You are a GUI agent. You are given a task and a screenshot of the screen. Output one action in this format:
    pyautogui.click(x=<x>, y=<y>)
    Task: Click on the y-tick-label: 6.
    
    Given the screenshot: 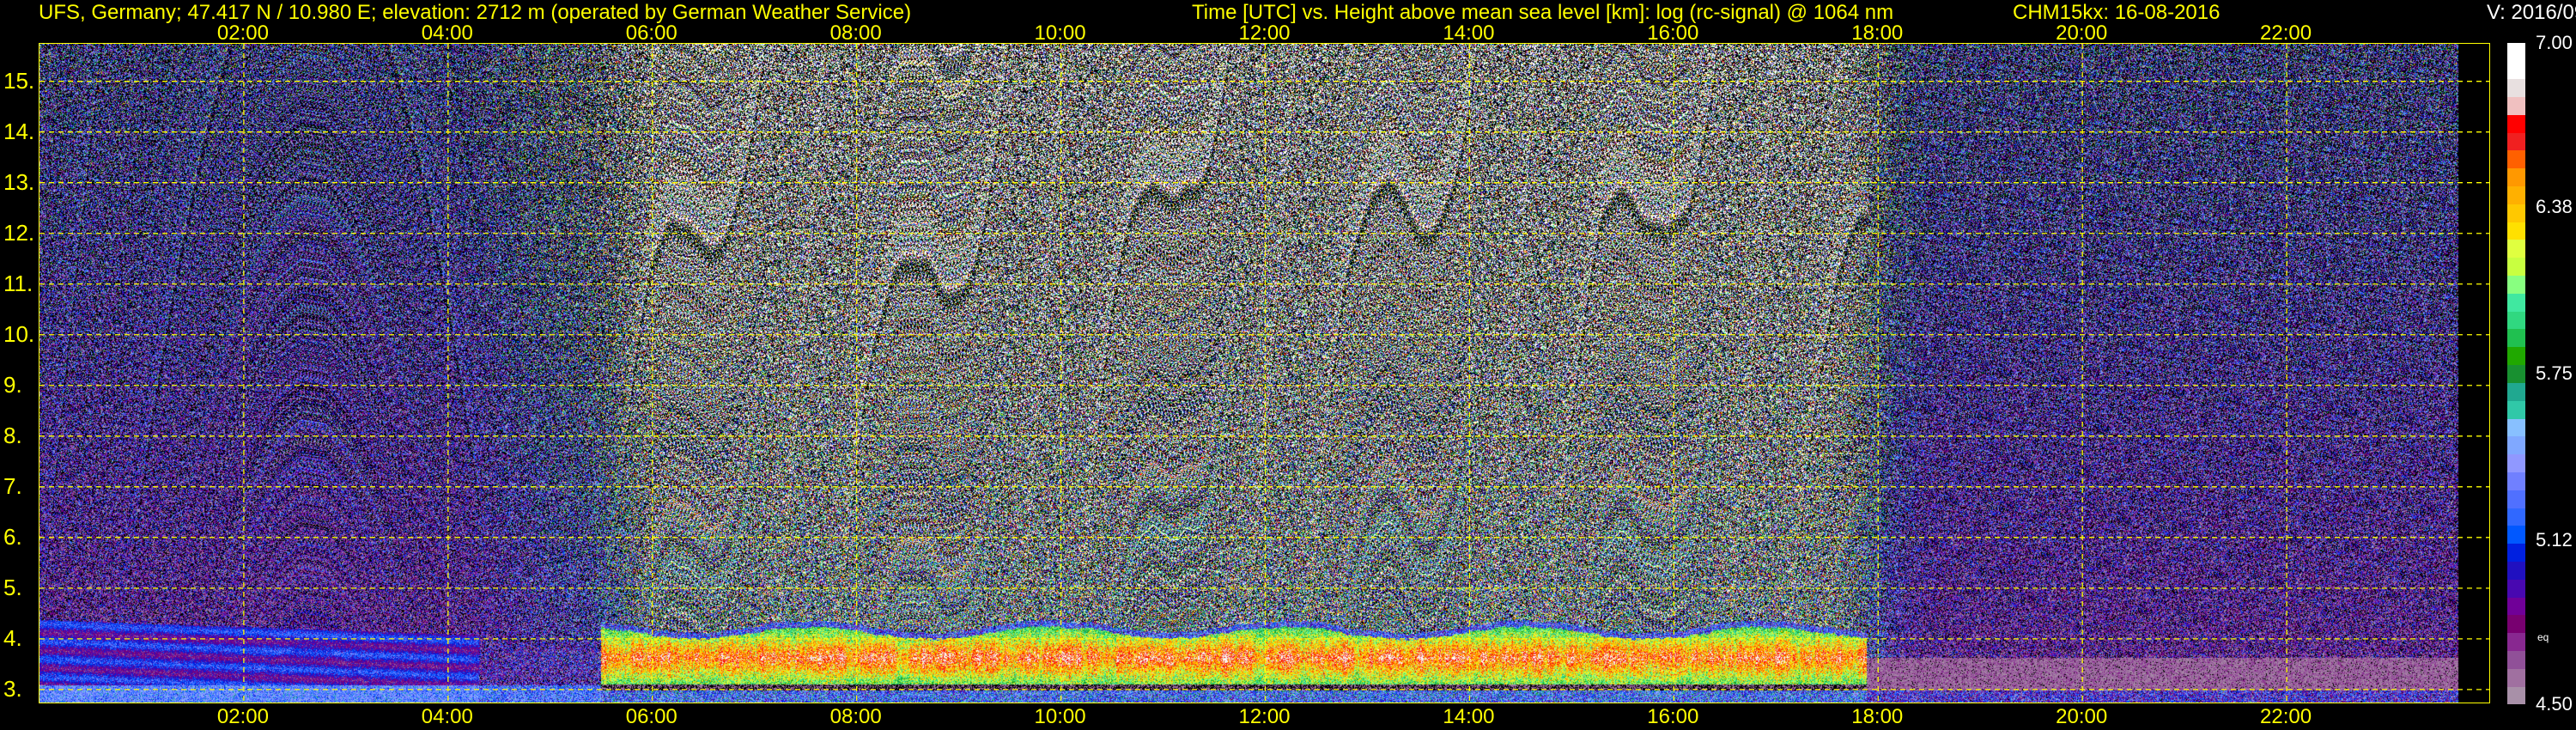 What is the action you would take?
    pyautogui.click(x=13, y=536)
    